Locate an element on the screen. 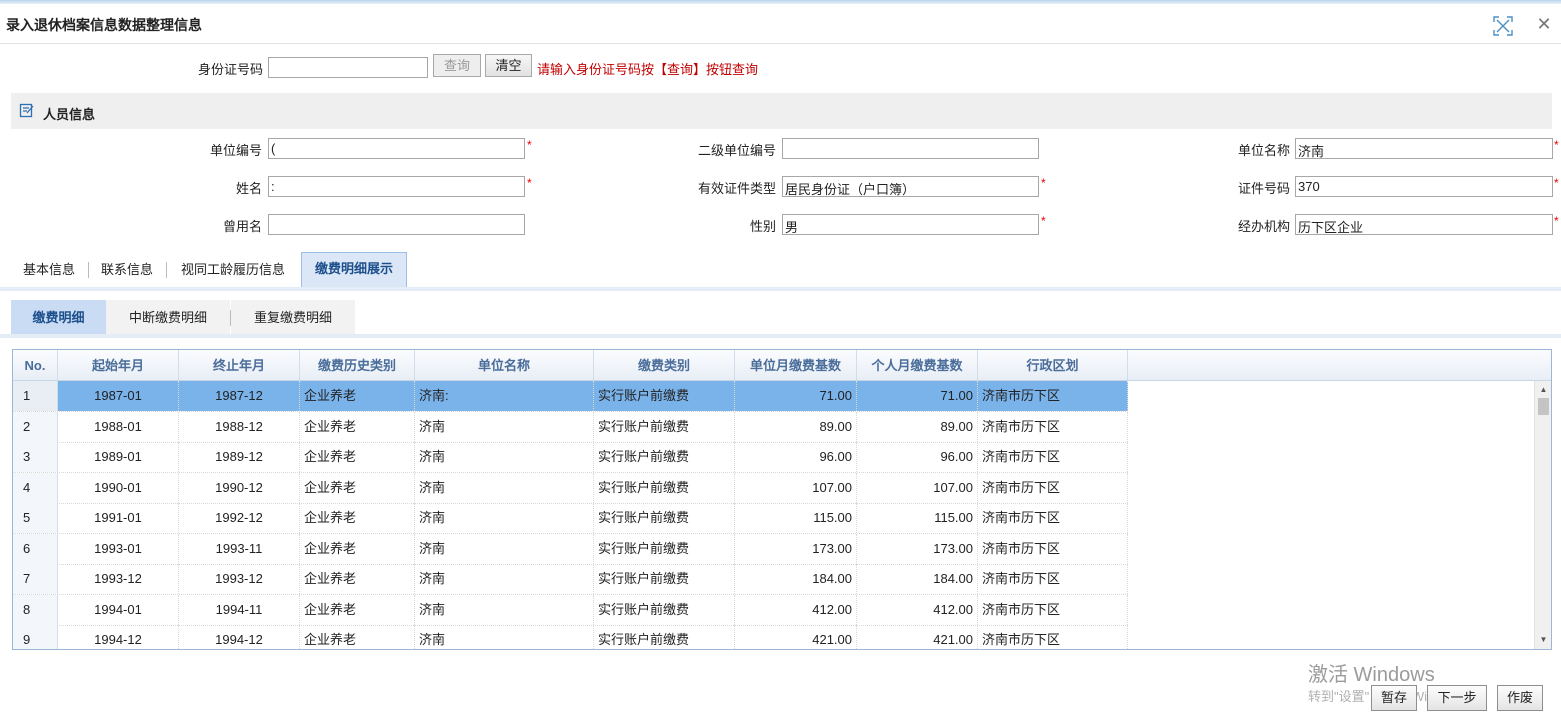  search-hint: 请输入身份证号码按【查询】按钮查询 is located at coordinates (648, 69).